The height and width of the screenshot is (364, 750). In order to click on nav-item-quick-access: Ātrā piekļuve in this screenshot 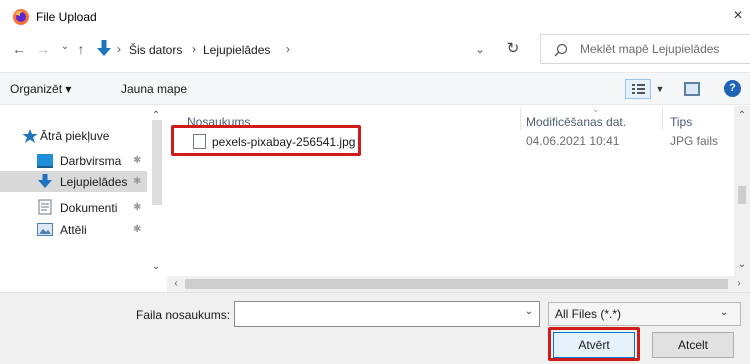, I will do `click(73, 135)`.